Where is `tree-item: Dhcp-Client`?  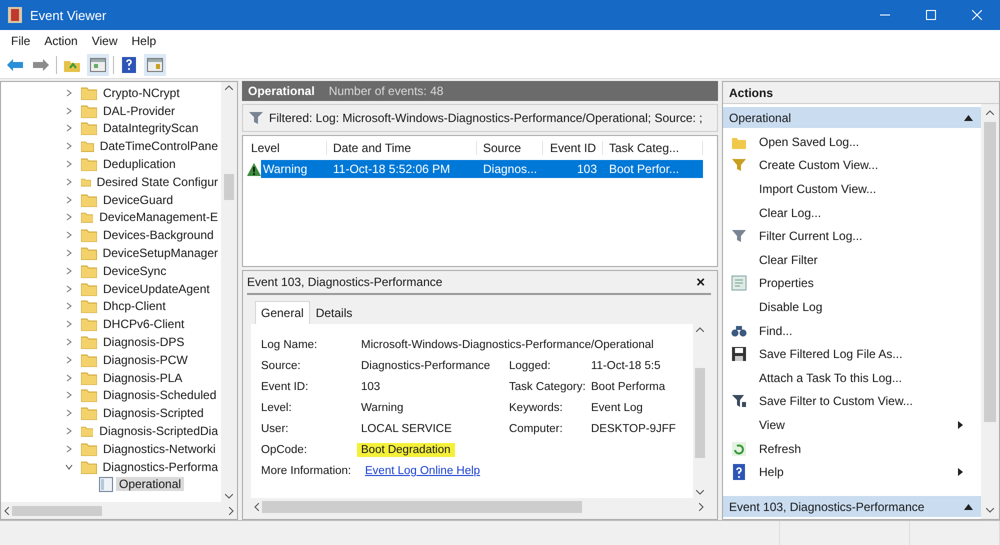 tree-item: Dhcp-Client is located at coordinates (134, 306).